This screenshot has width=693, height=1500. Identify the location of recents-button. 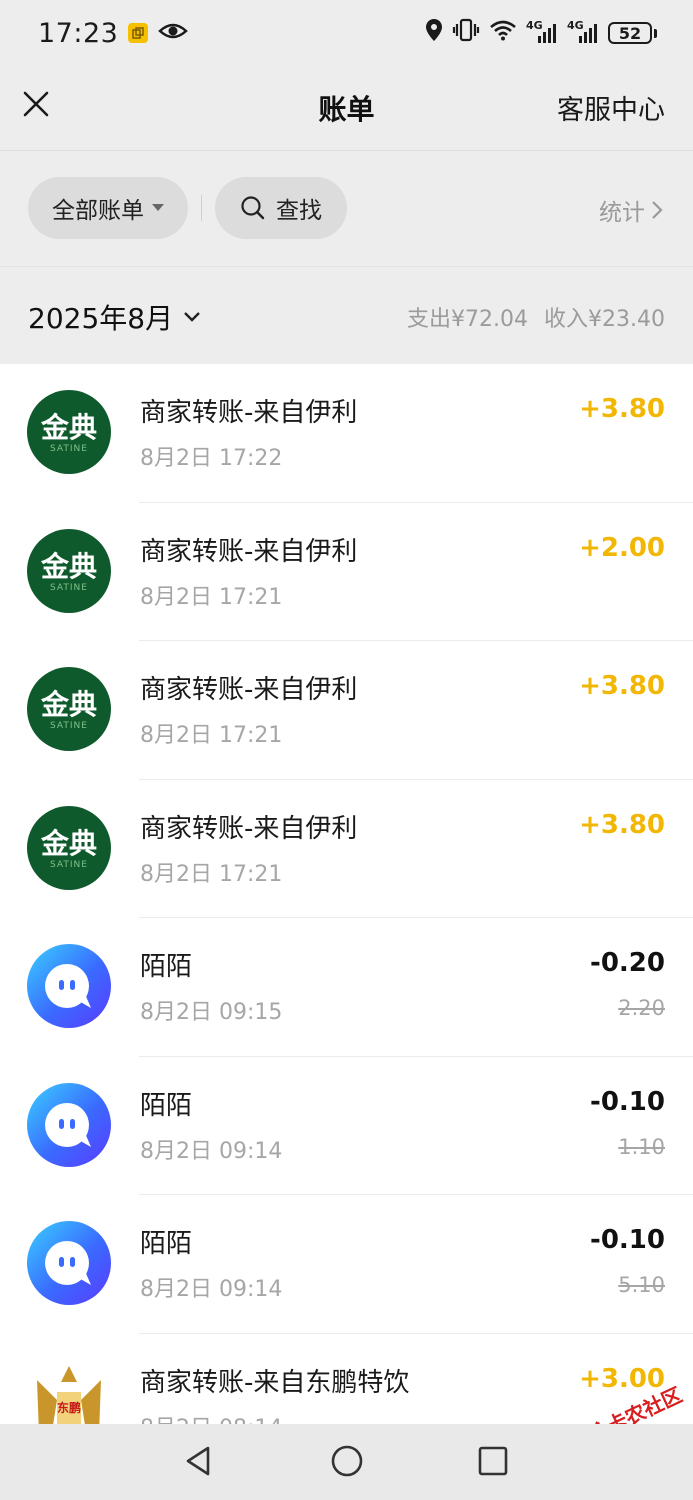
(493, 1461).